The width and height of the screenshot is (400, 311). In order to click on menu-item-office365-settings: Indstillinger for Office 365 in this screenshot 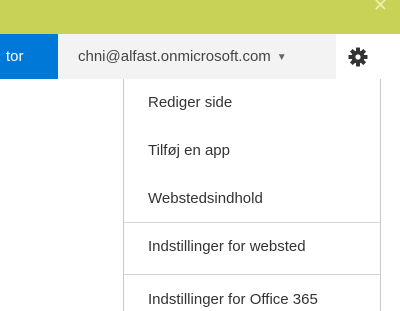, I will do `click(252, 299)`.